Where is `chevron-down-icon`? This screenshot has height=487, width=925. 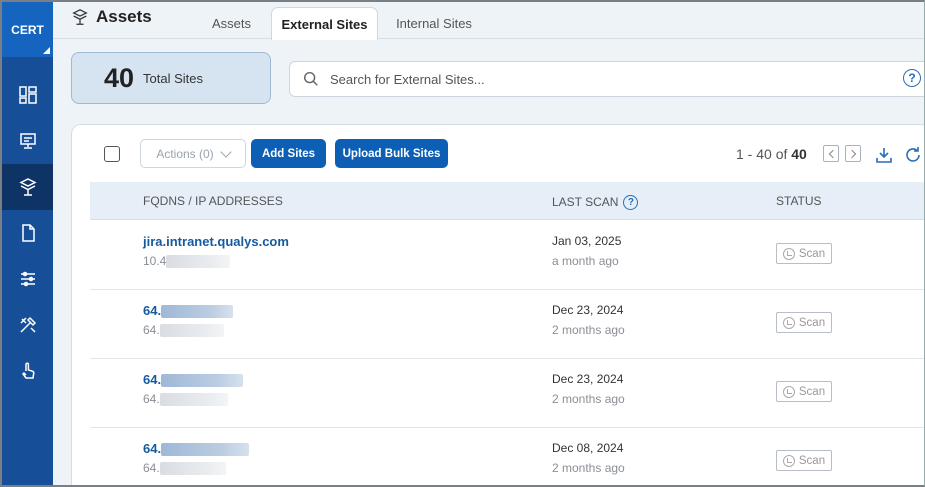
chevron-down-icon is located at coordinates (226, 151).